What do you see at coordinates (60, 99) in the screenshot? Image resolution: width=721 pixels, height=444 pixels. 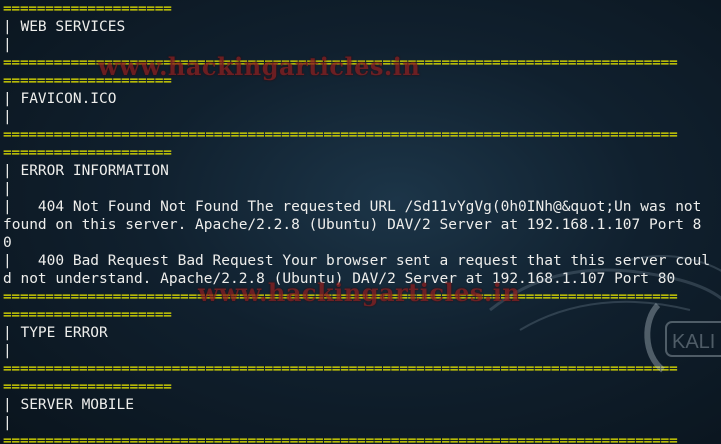 I see `output-line: | FAVICON.ICO` at bounding box center [60, 99].